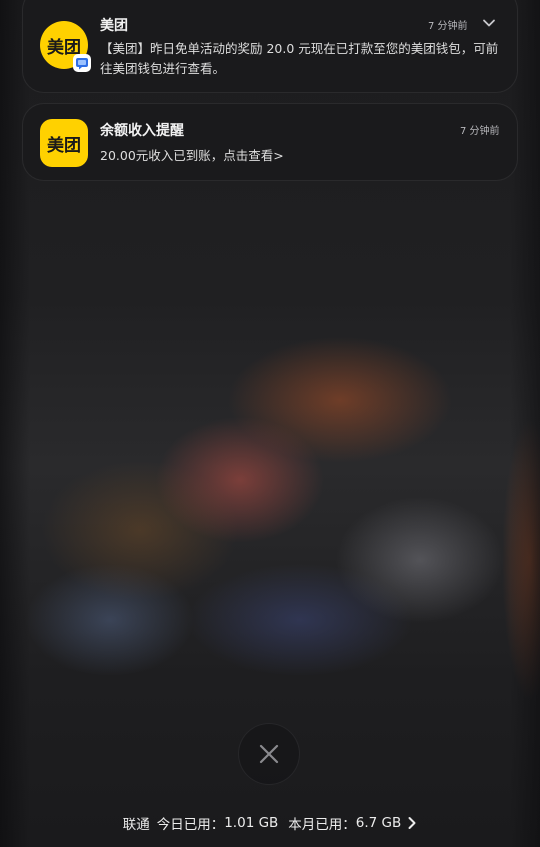 This screenshot has height=847, width=540. I want to click on app-icon-label: 美团, so click(64, 145).